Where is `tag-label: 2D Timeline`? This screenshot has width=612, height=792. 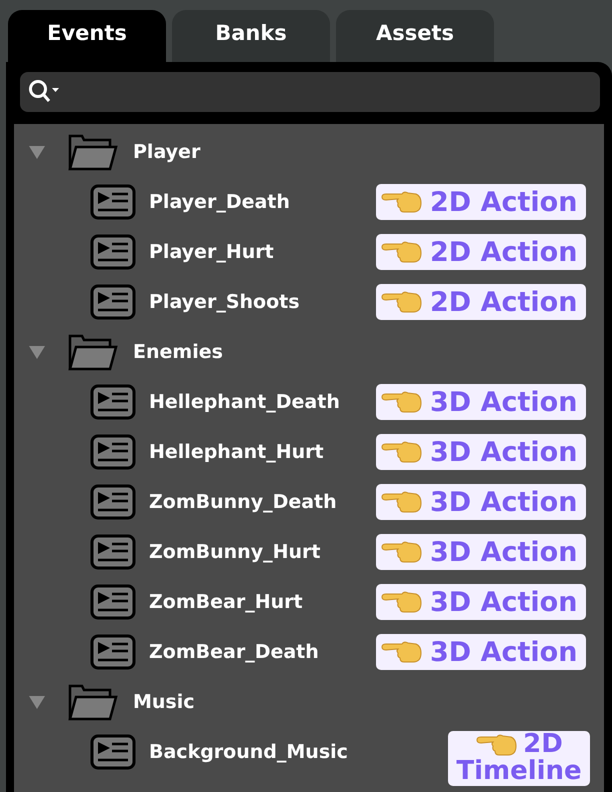
tag-label: 2D Timeline is located at coordinates (519, 758).